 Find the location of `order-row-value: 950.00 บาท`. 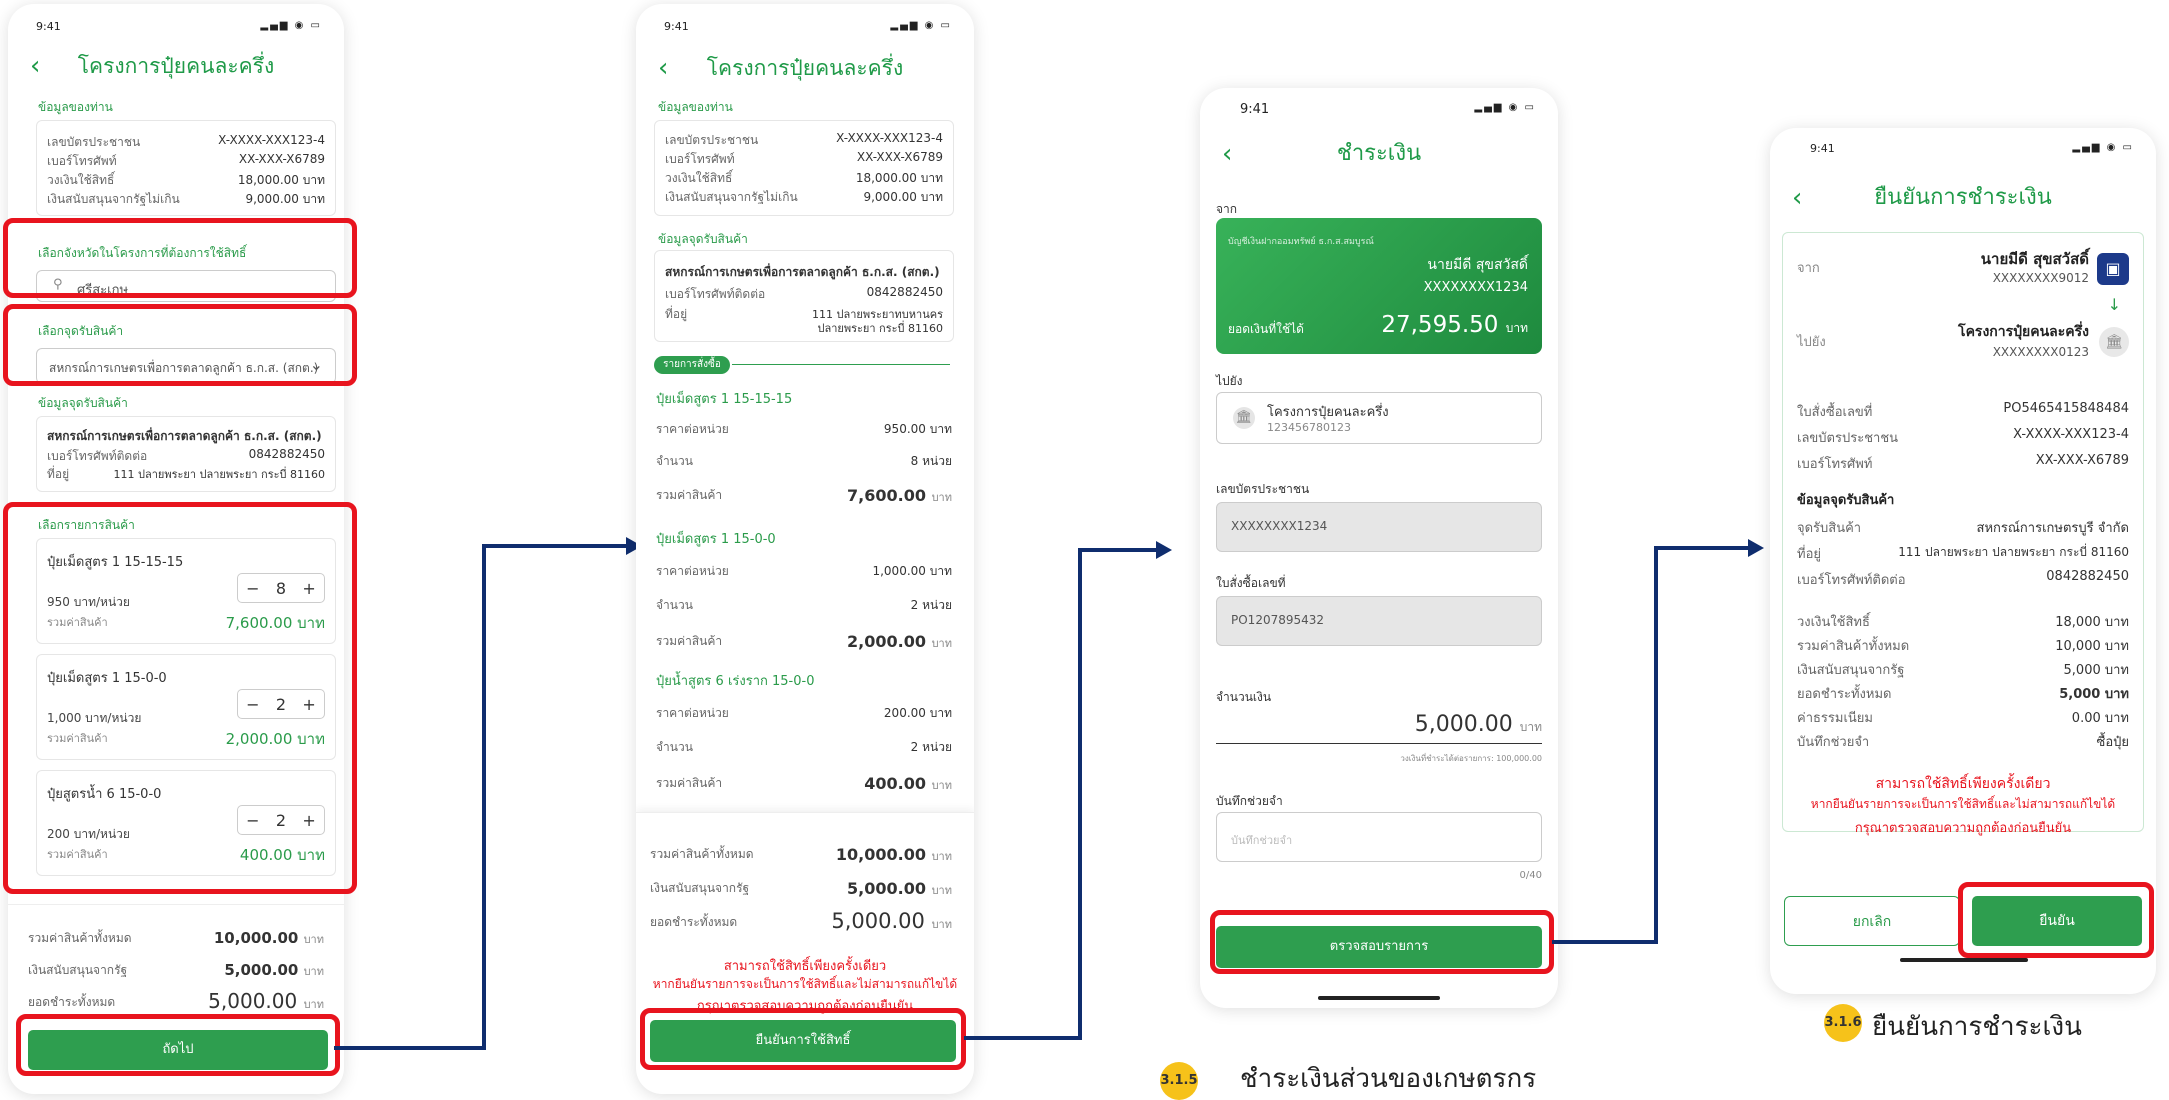

order-row-value: 950.00 บาท is located at coordinates (917, 429).